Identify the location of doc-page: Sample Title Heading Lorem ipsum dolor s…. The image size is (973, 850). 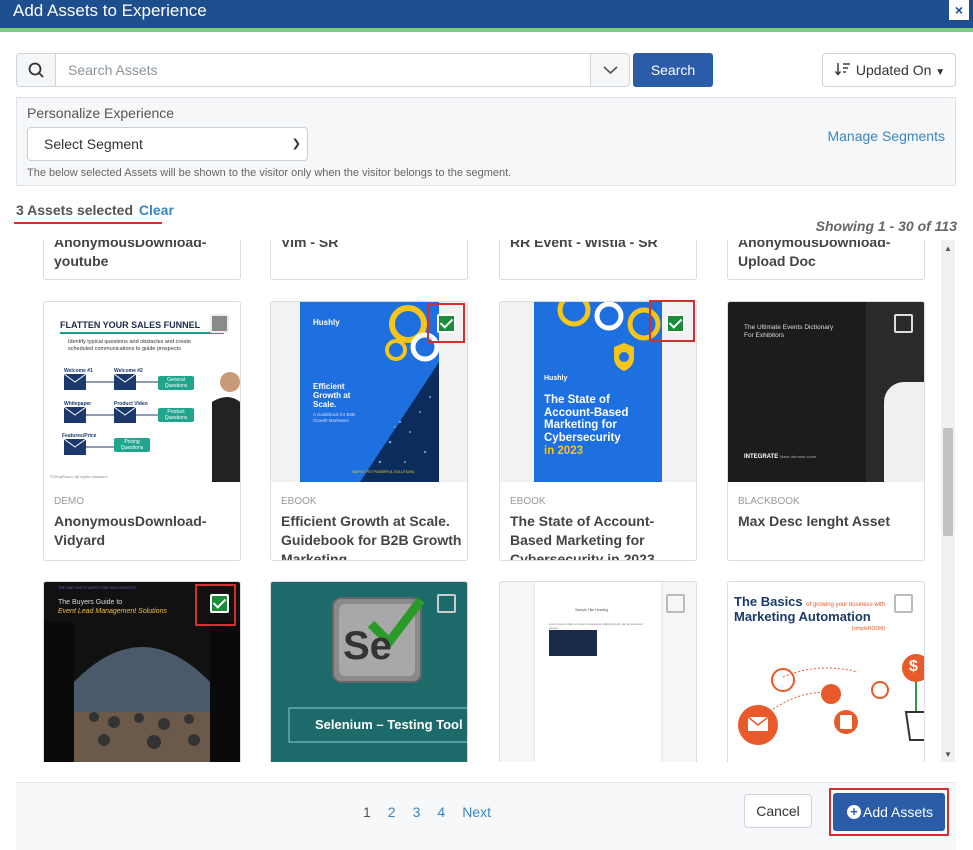
(598, 672).